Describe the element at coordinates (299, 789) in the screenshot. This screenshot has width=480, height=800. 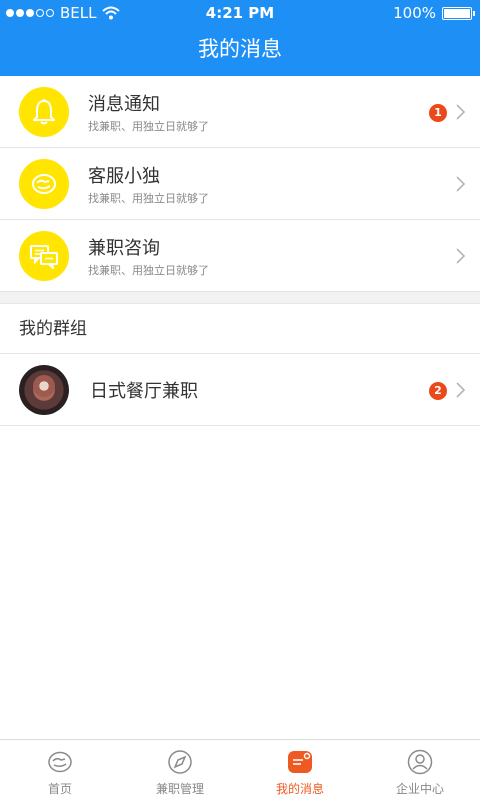
I see `tab-label: 我的消息` at that location.